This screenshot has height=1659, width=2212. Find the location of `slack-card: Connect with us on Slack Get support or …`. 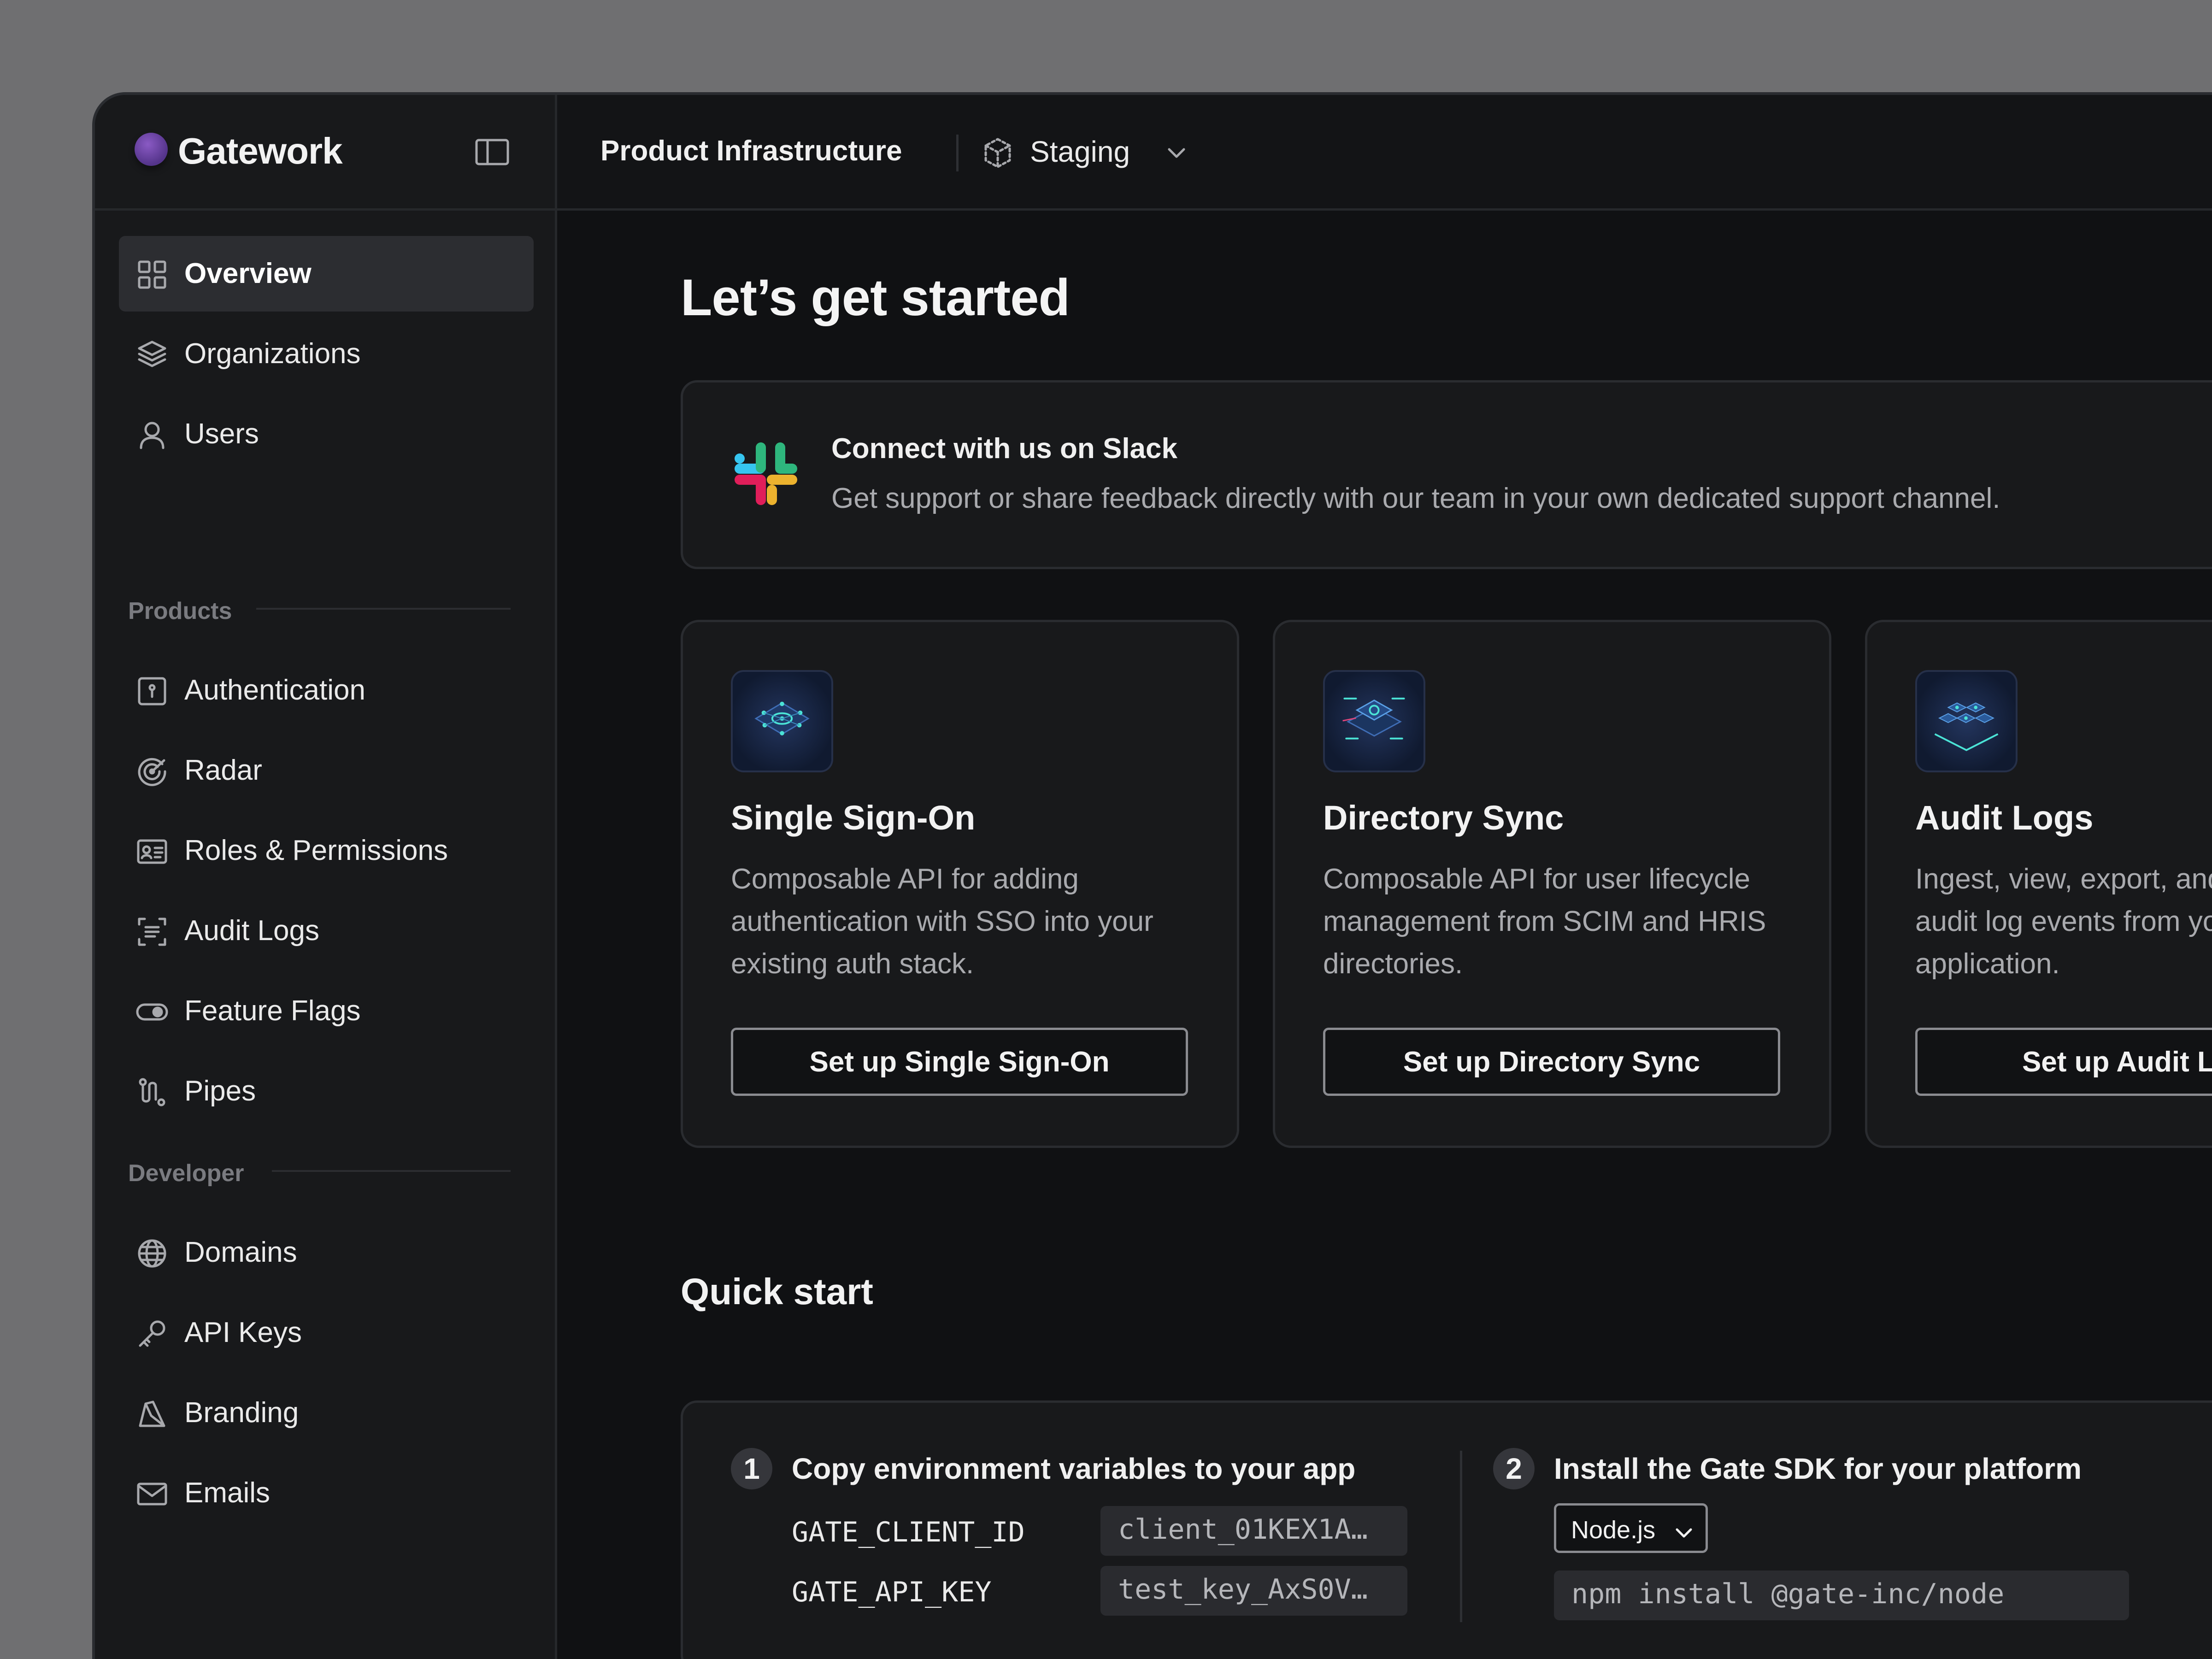

slack-card: Connect with us on Slack Get support or … is located at coordinates (1446, 474).